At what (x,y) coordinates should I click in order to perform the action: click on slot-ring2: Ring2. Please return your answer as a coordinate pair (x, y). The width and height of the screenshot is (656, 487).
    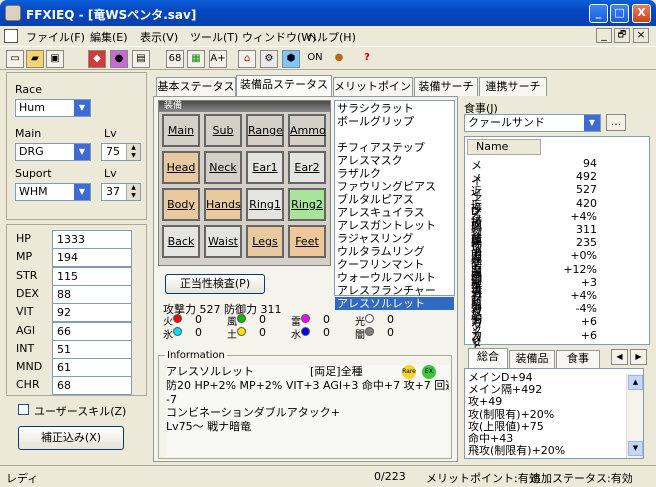
    Looking at the image, I should click on (307, 204).